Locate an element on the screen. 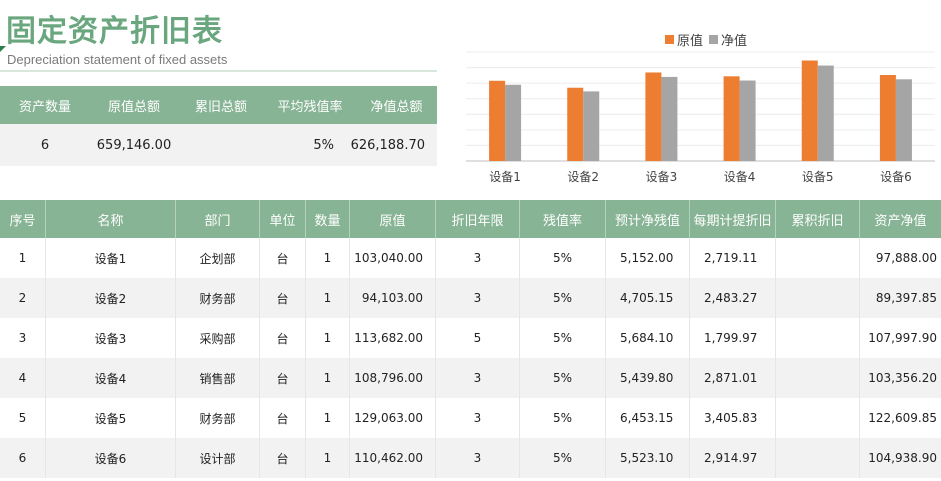 The height and width of the screenshot is (481, 941). column-header: 数量 is located at coordinates (328, 219).